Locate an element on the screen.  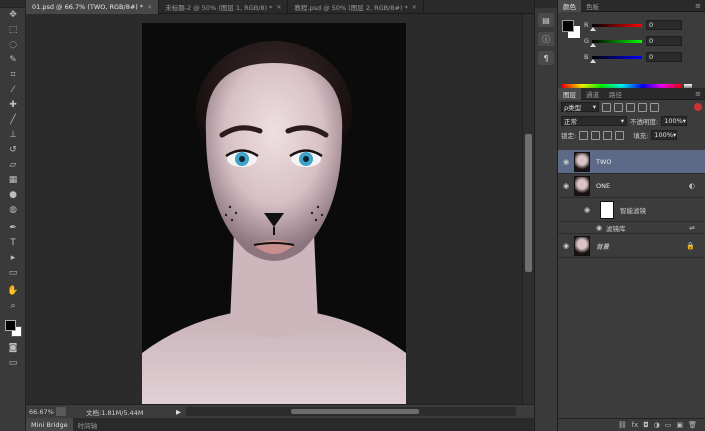
pen-icon: ✒ is located at coordinates (13, 228).